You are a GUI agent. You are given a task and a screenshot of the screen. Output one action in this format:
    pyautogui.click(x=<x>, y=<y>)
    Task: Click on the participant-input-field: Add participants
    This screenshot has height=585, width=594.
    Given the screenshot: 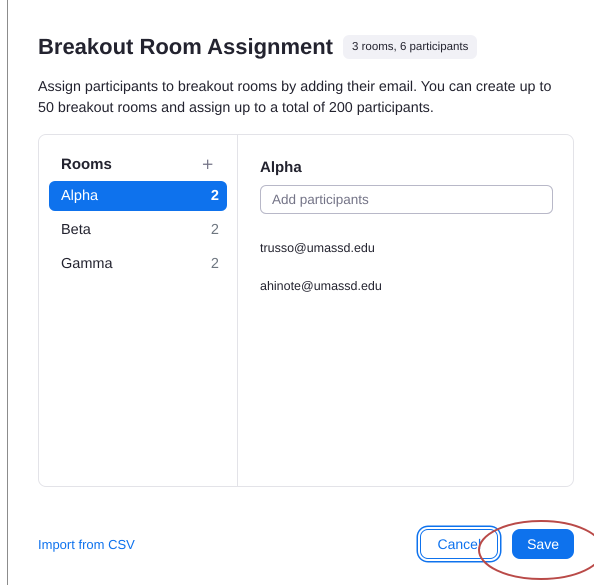 What is the action you would take?
    pyautogui.click(x=406, y=199)
    